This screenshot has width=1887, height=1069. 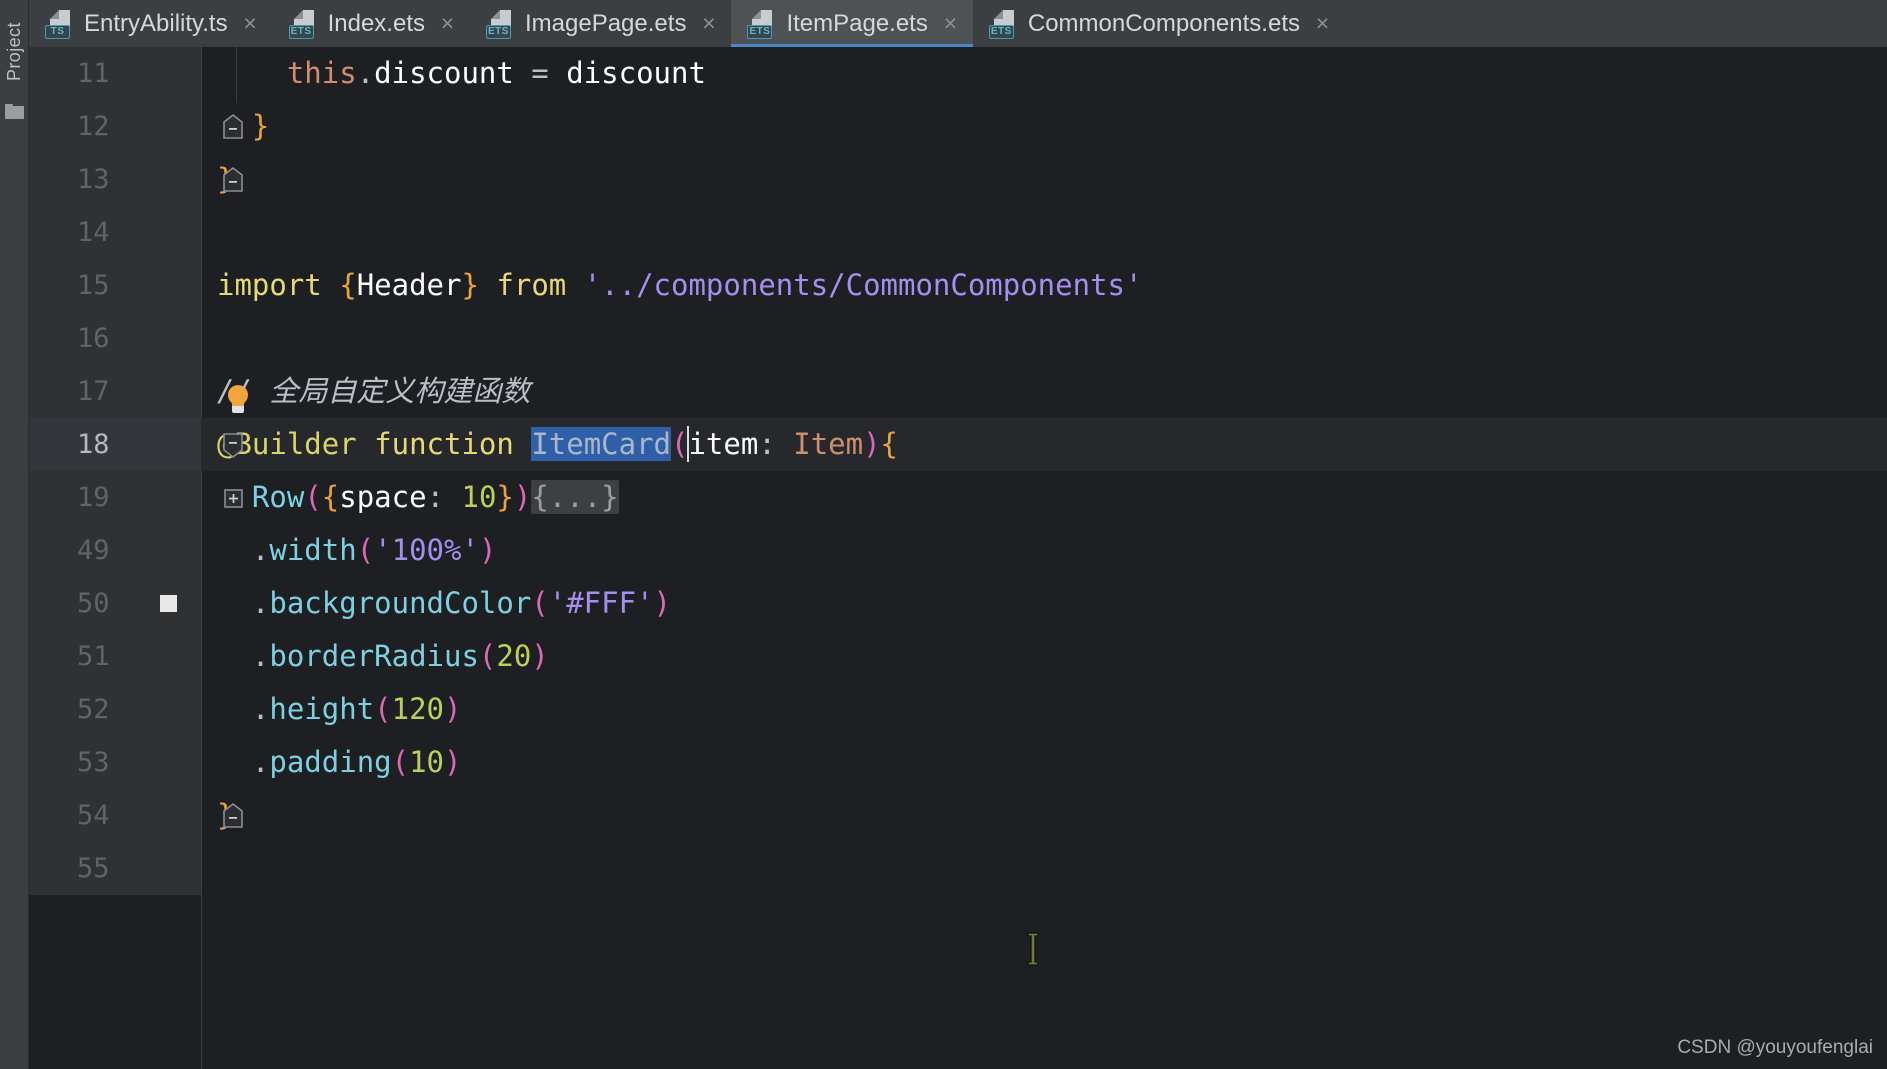 What do you see at coordinates (1775, 1047) in the screenshot?
I see `watermark-text: CSDN @youyoufenglai` at bounding box center [1775, 1047].